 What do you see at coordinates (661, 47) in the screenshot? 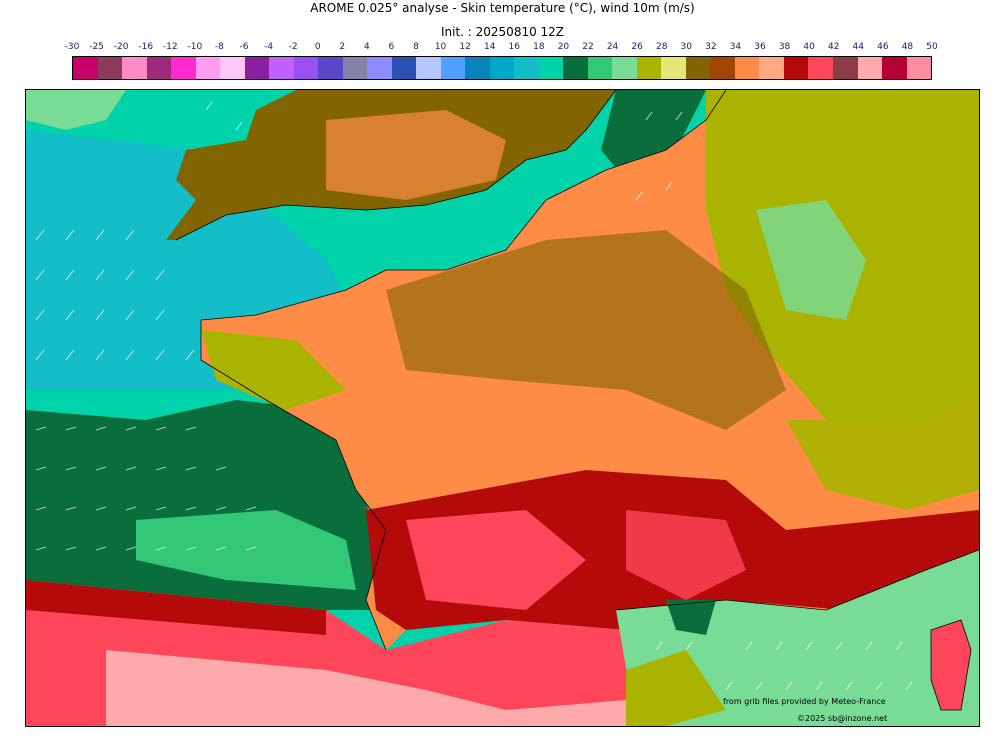
I see `scale-label: 28` at bounding box center [661, 47].